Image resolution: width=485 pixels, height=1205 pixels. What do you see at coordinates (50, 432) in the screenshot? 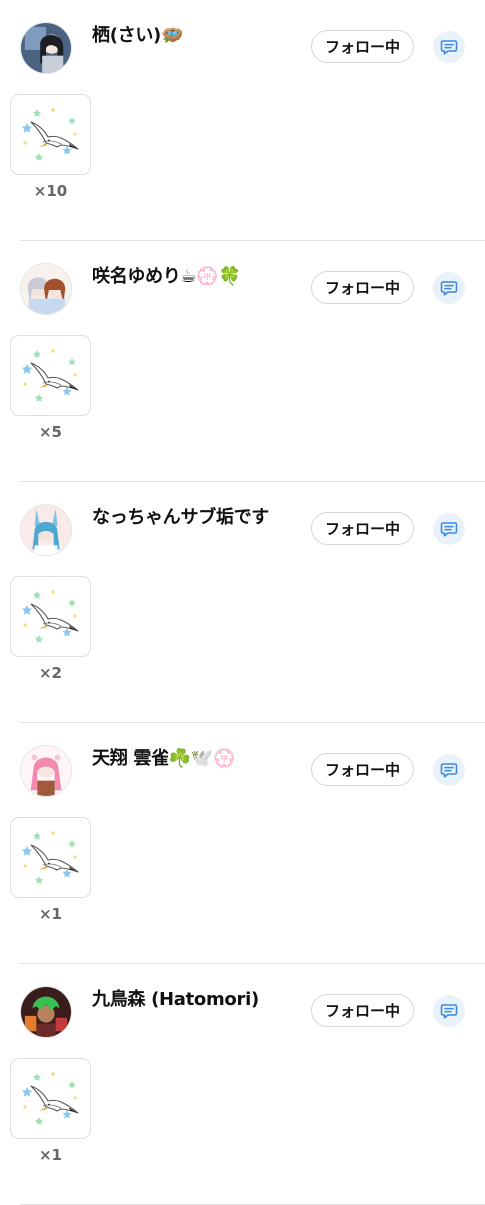
I see `gift-count: ×5` at bounding box center [50, 432].